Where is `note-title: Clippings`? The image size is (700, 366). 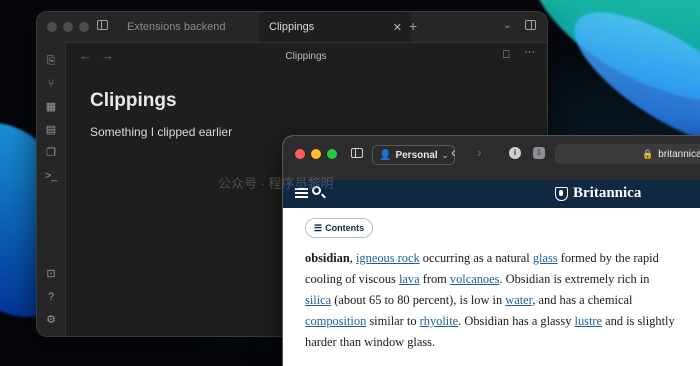 note-title: Clippings is located at coordinates (133, 100).